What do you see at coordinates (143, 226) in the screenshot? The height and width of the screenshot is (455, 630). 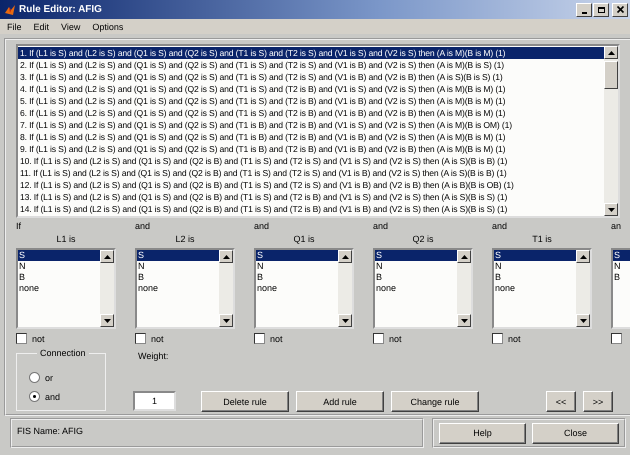 I see `connector-label: and` at bounding box center [143, 226].